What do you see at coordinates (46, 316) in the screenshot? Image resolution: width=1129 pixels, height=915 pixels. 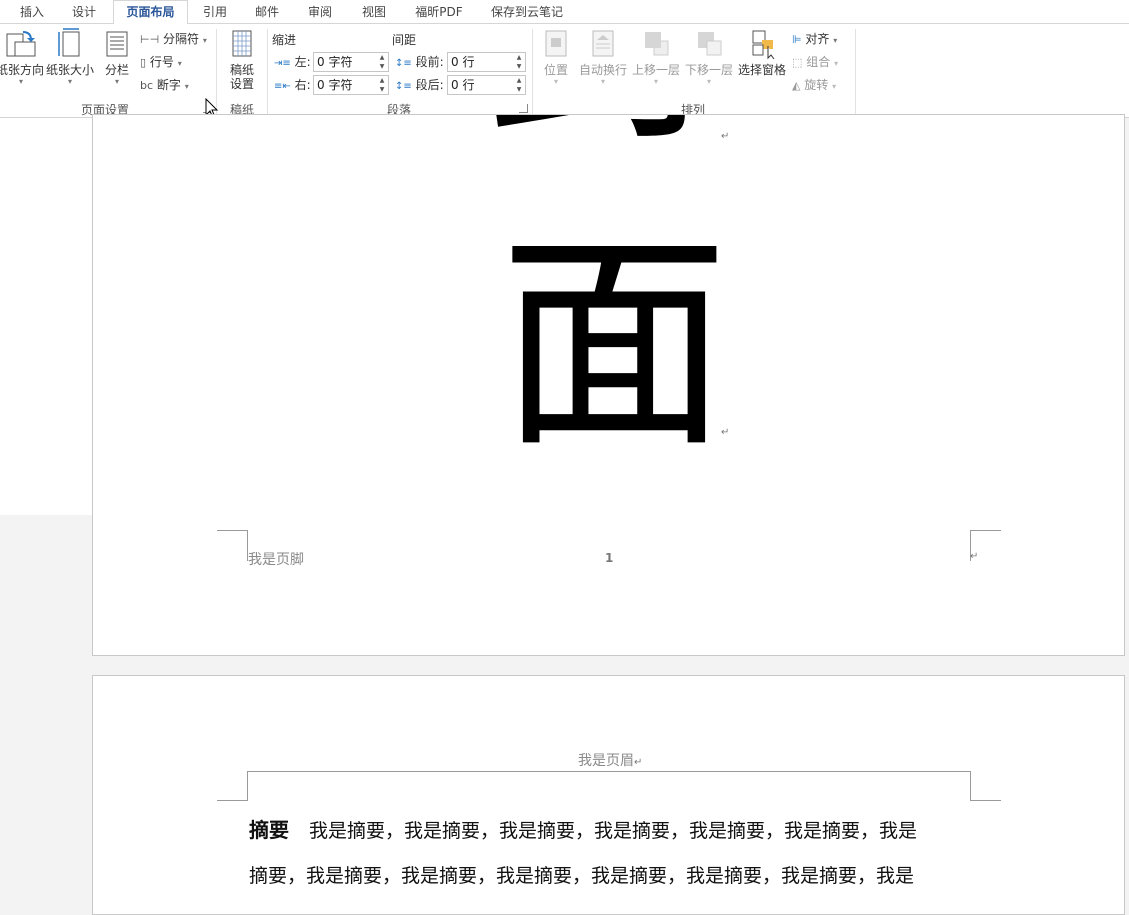 I see `left-margin-strip` at bounding box center [46, 316].